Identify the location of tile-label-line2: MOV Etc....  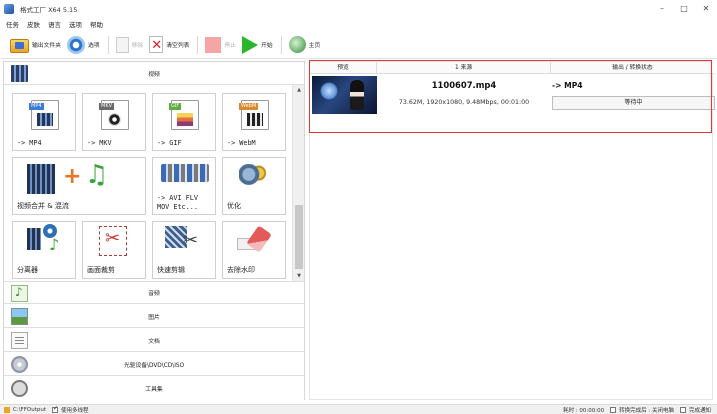
(177, 207).